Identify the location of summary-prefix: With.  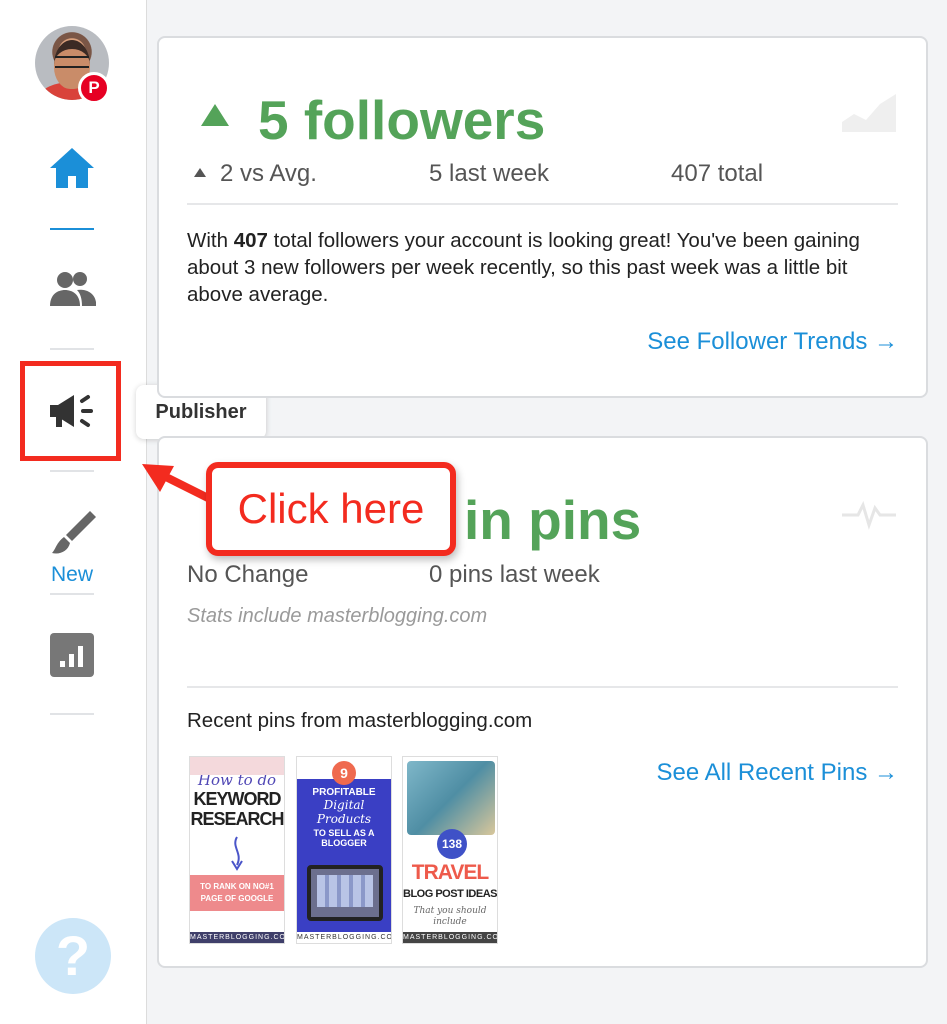
(210, 240).